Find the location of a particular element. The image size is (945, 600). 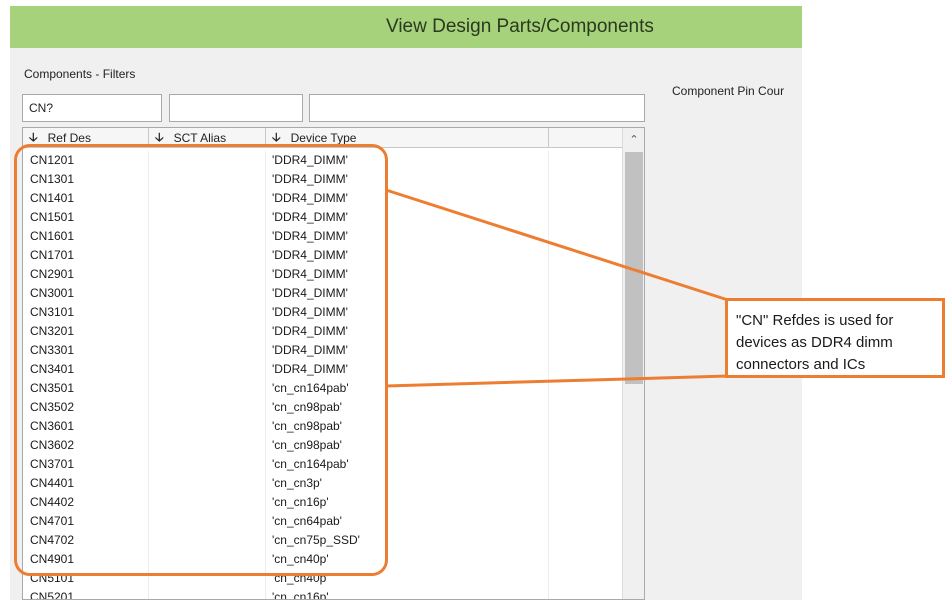

cell-device-type: 'cn_cn40p' is located at coordinates (407, 578).